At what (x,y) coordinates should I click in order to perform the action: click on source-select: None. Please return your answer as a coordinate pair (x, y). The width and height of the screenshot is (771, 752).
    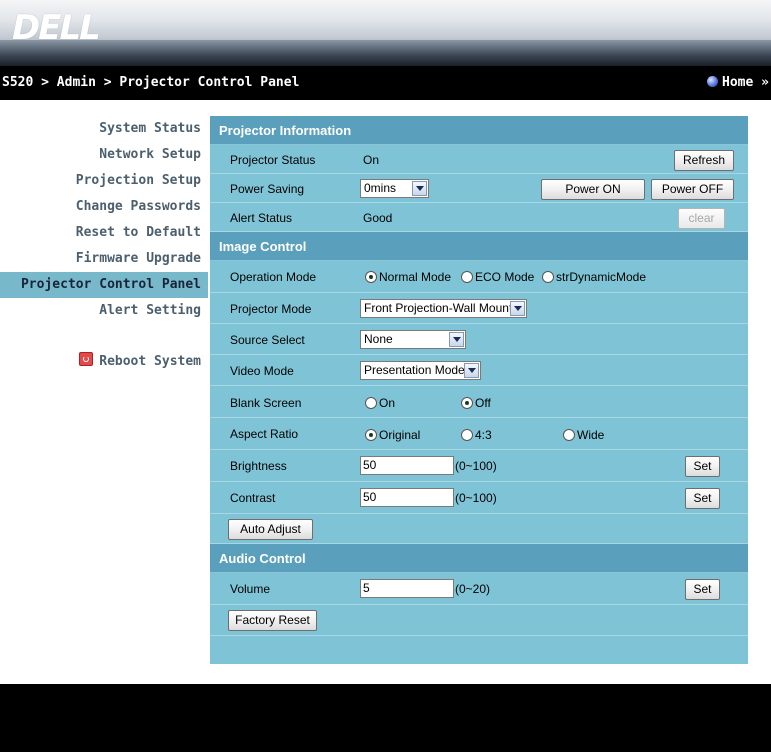
    Looking at the image, I should click on (413, 339).